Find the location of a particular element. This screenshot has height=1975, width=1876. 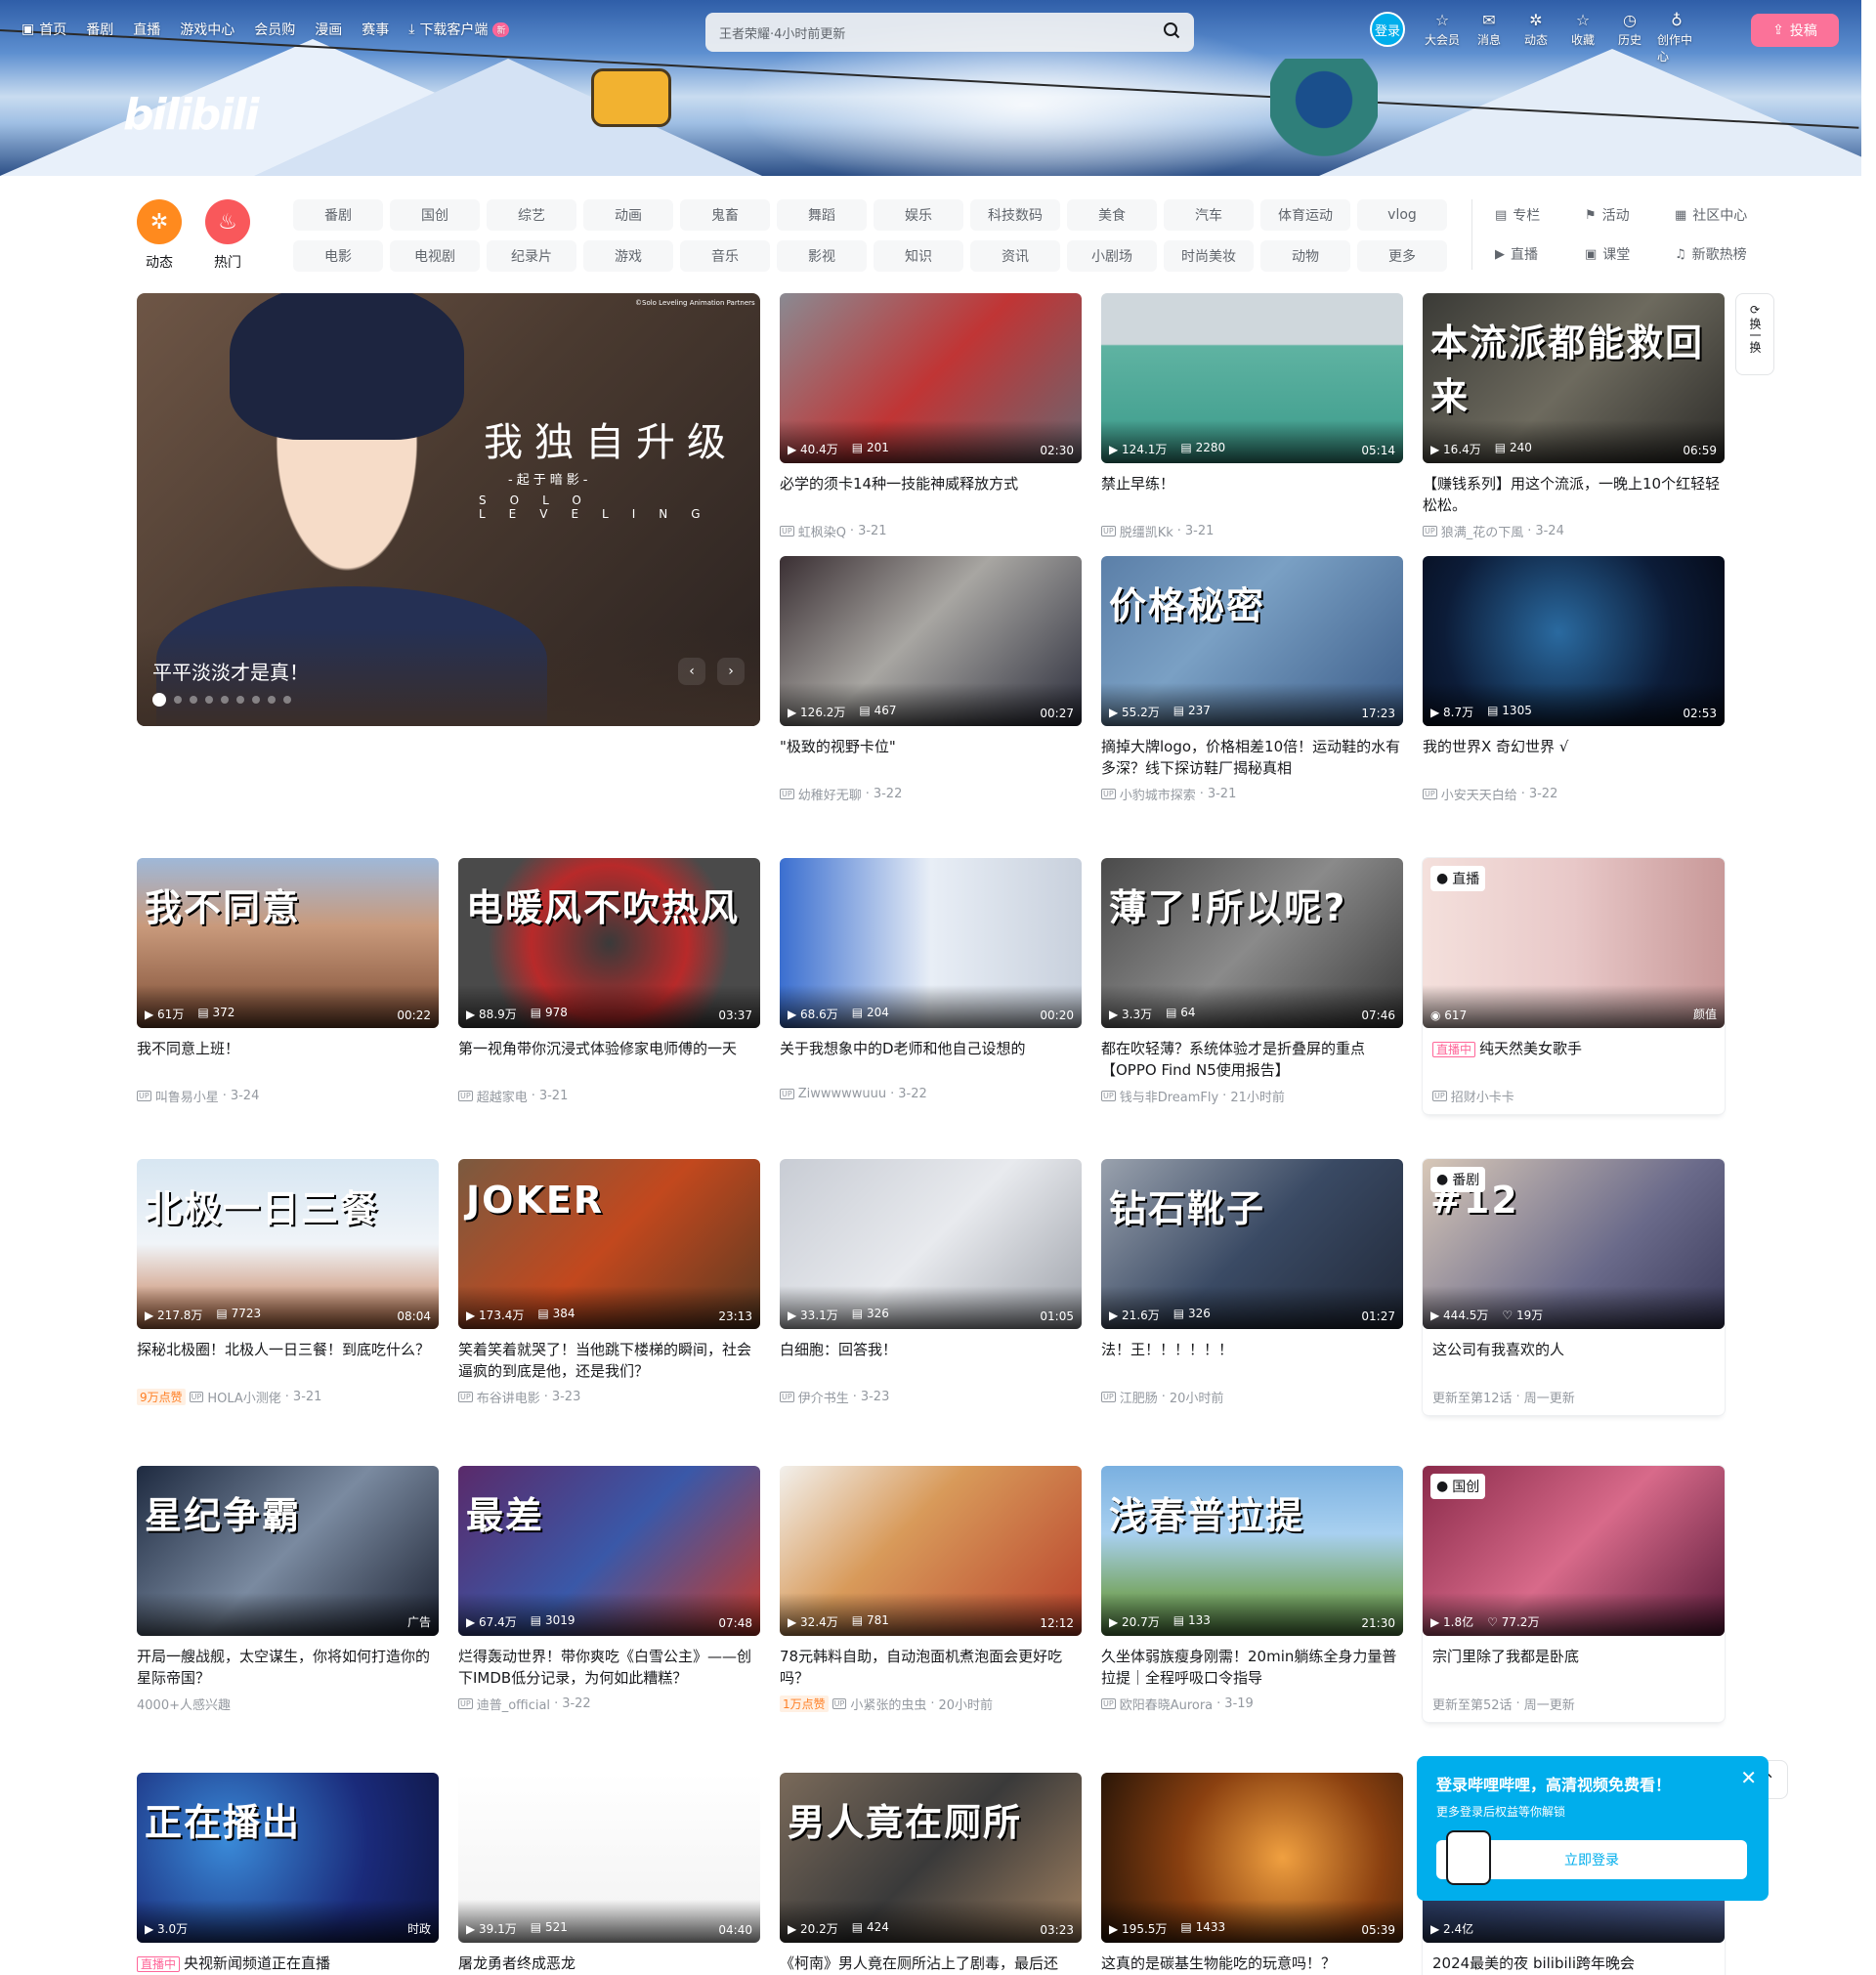

video-card: ▶ 126.2万 ▤ 467 00:27 "极致的视野卡位" UP 幼稚好无聊 · 3-22 is located at coordinates (931, 680).